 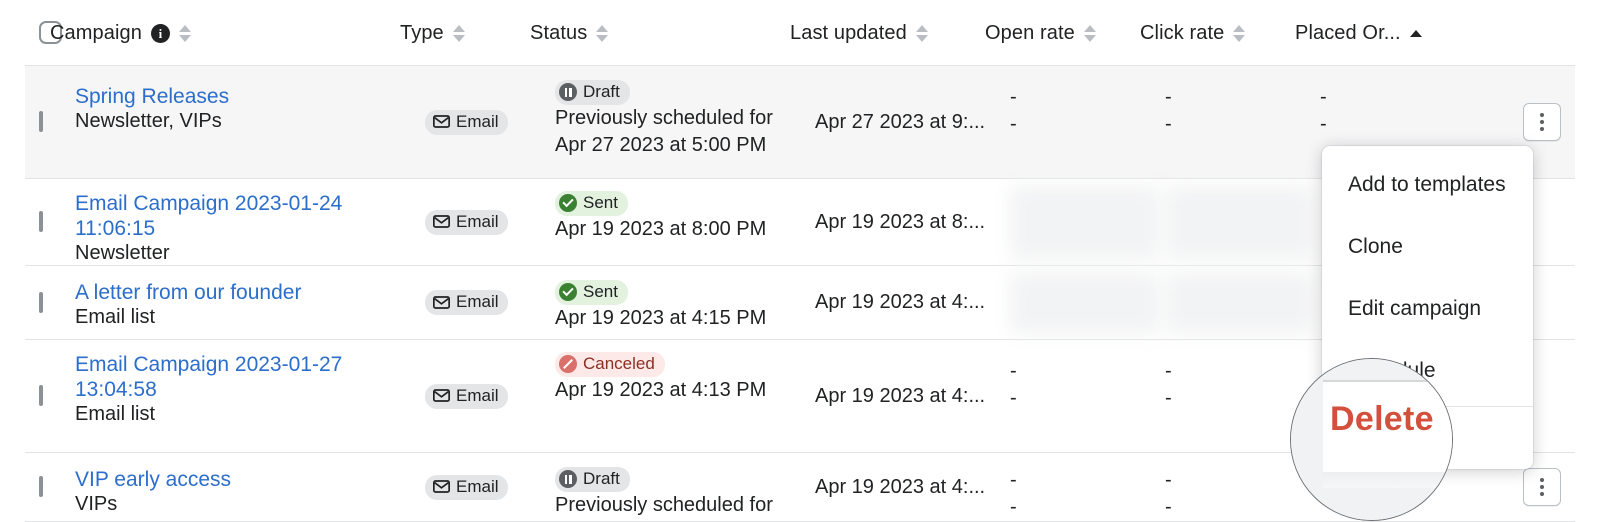 I want to click on placed-orders-cell: --, so click(x=1390, y=102).